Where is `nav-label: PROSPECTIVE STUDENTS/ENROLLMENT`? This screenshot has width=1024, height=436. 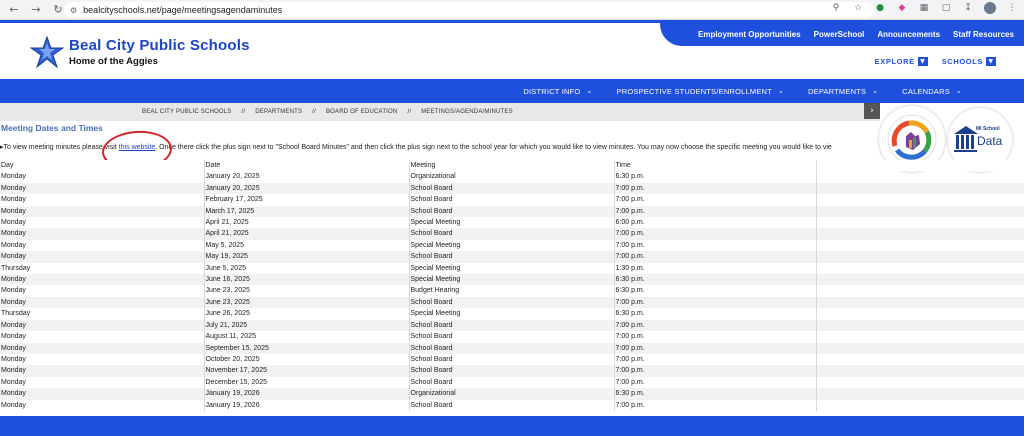 nav-label: PROSPECTIVE STUDENTS/ENROLLMENT is located at coordinates (694, 91).